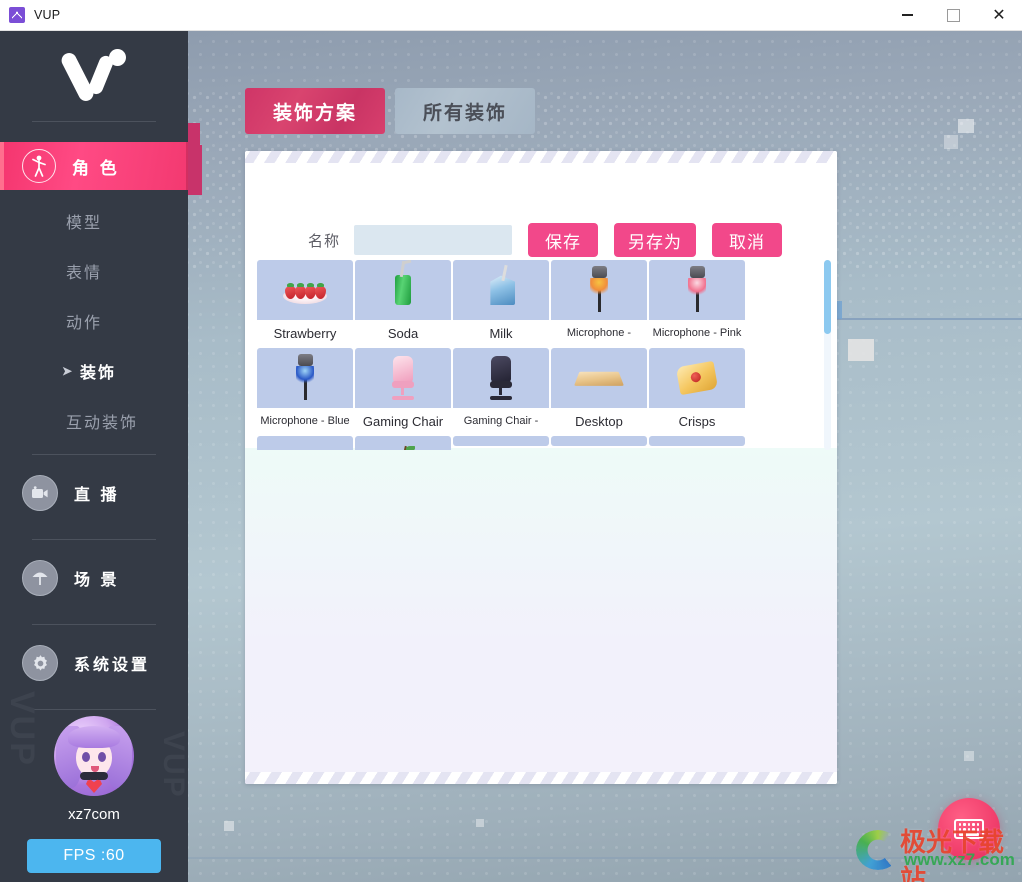 Image resolution: width=1022 pixels, height=882 pixels. What do you see at coordinates (112, 665) in the screenshot?
I see `sidebar-item-settings-label: 系统设置` at bounding box center [112, 665].